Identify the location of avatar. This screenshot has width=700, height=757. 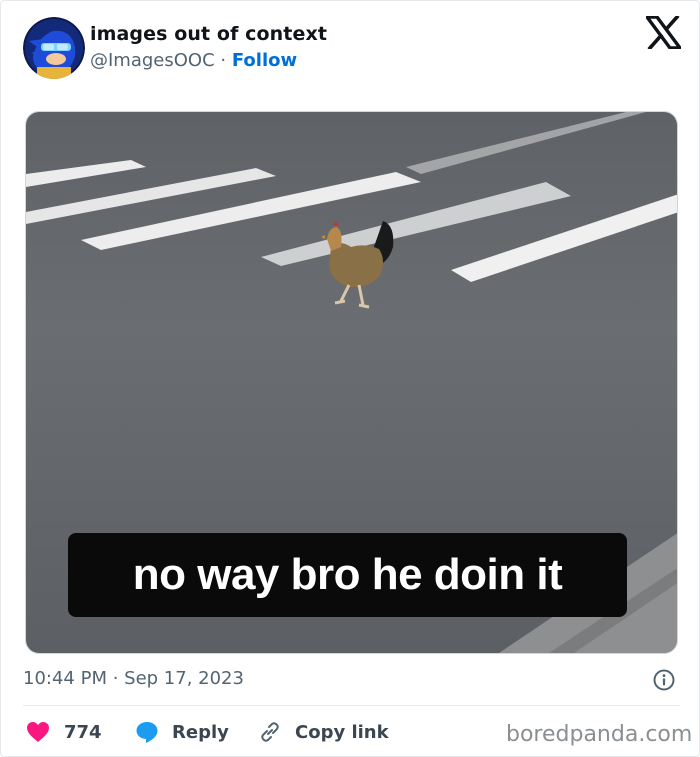
(54, 48).